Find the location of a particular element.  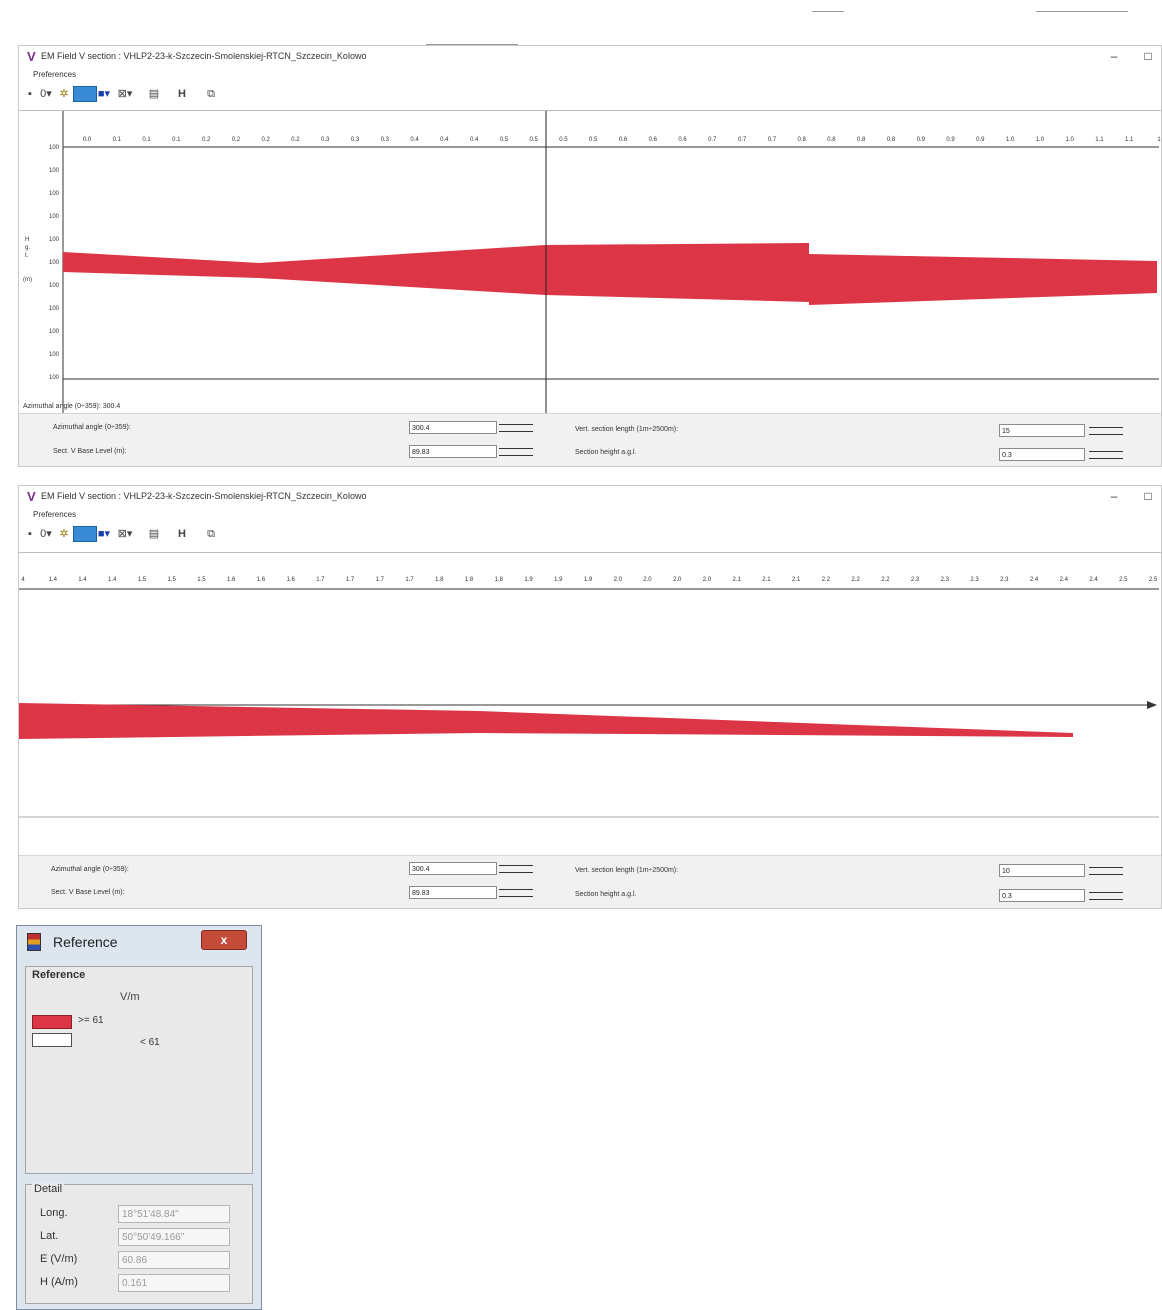

detail-label-h: H (A/m) is located at coordinates (59, 1282).